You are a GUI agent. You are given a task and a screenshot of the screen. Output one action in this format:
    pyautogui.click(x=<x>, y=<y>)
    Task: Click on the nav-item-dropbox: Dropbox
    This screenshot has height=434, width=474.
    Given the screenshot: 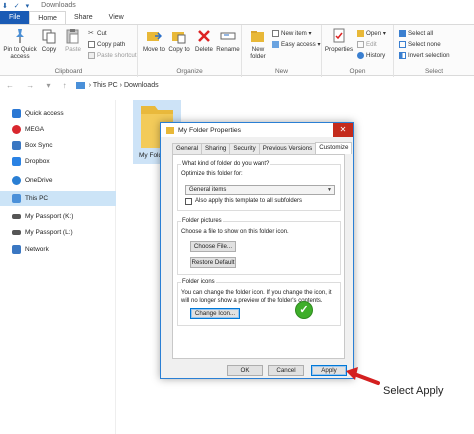 What is the action you would take?
    pyautogui.click(x=58, y=161)
    